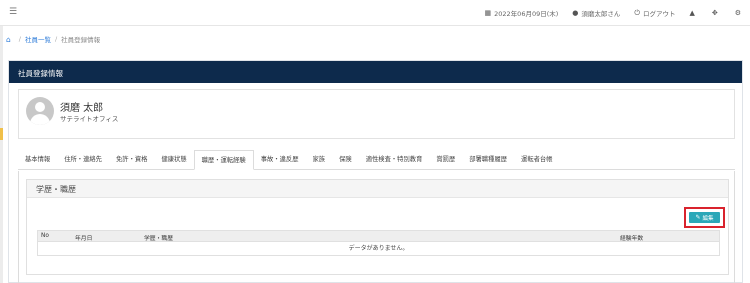 Image resolution: width=750 pixels, height=283 pixels. Describe the element at coordinates (89, 119) in the screenshot. I see `employee-office: サテライトオフィス` at that location.